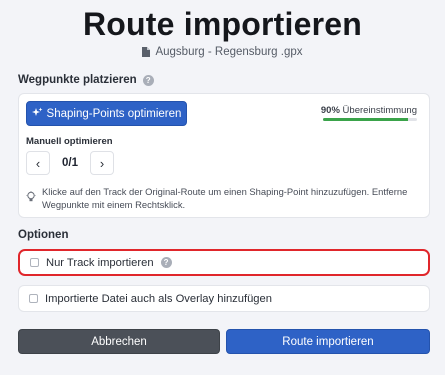  I want to click on match-text: Übereinstimmung, so click(379, 110).